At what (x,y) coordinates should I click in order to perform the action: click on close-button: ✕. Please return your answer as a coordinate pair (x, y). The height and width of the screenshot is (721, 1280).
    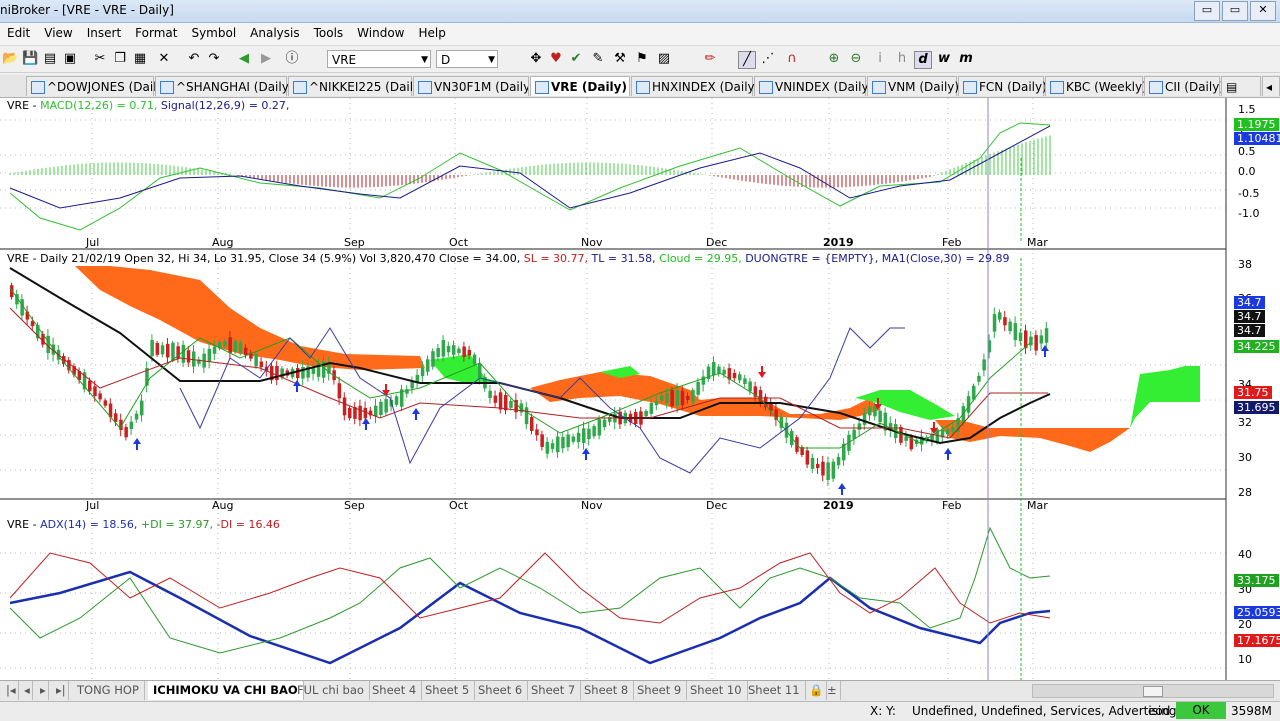
    Looking at the image, I should click on (1263, 11).